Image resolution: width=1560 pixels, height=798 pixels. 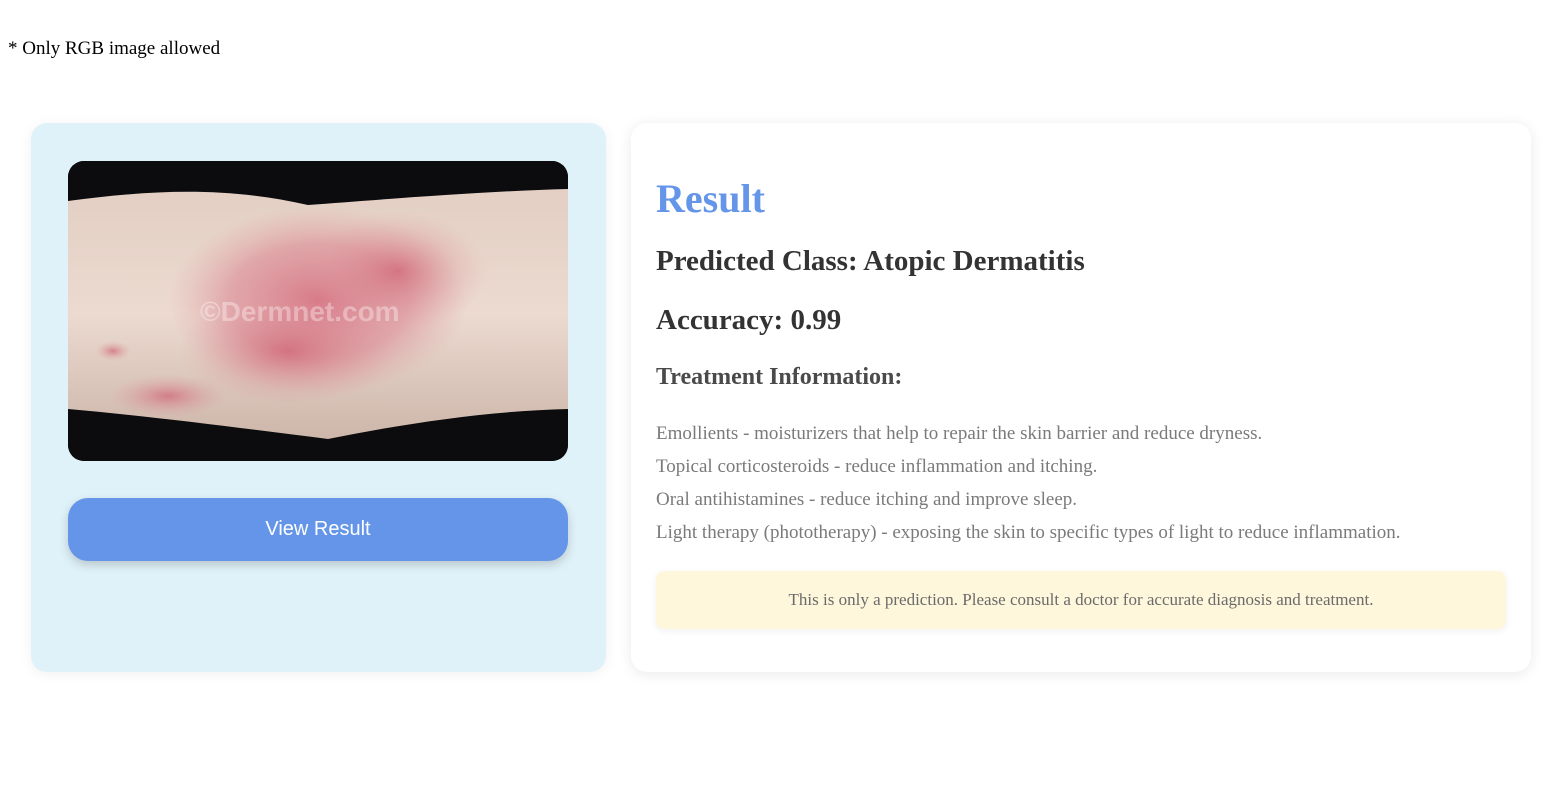 I want to click on treatment-heading: Treatment Information:, so click(x=779, y=377).